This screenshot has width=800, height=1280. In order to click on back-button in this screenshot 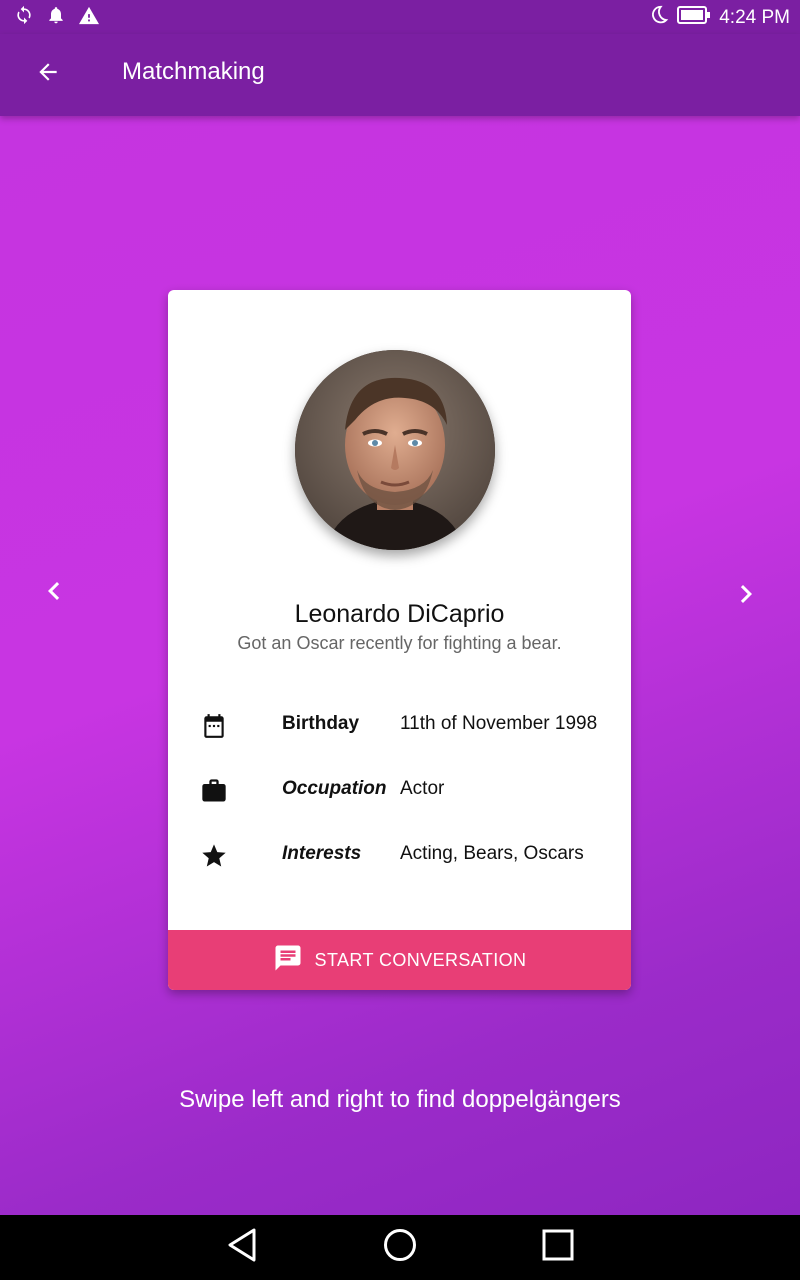, I will do `click(48, 74)`.